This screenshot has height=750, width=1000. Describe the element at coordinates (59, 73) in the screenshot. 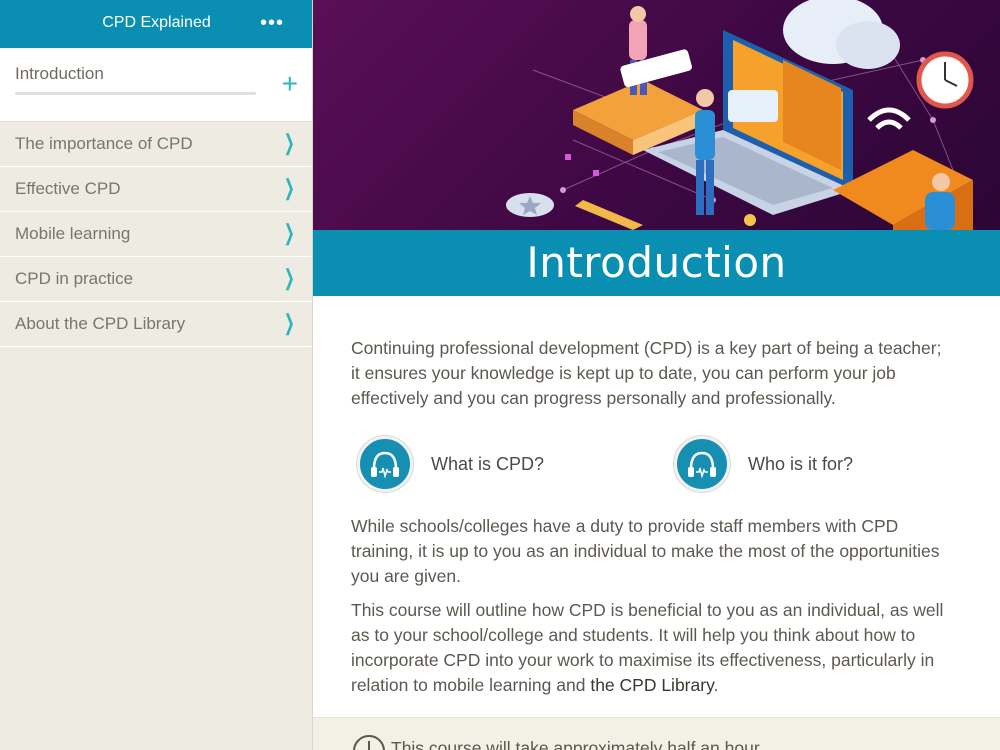

I see `sidebar-item-label: Introduction` at that location.